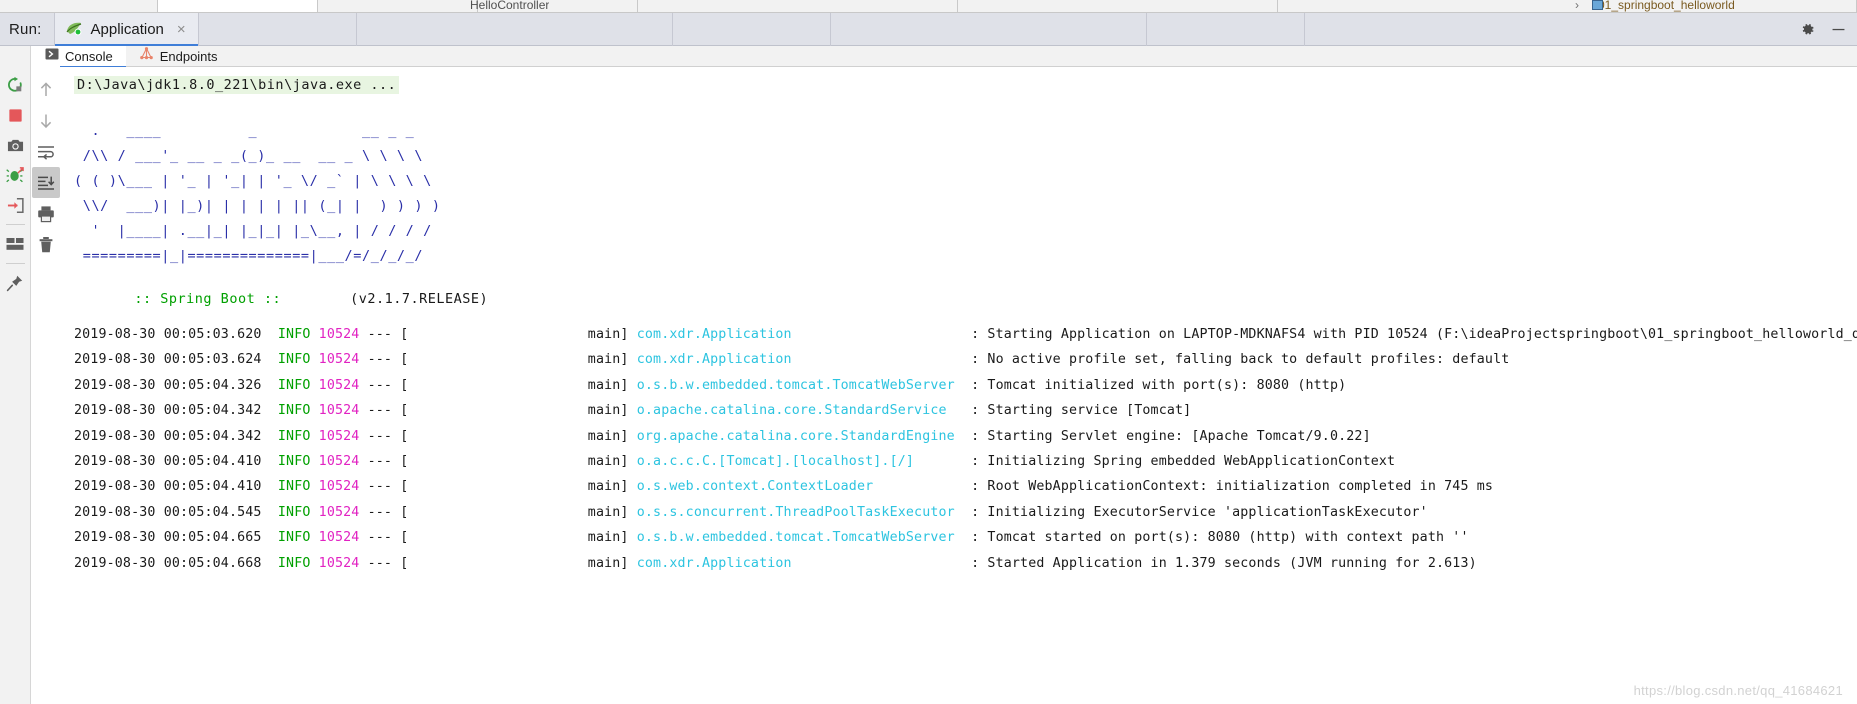 This screenshot has width=1857, height=704. I want to click on log-timestamp: 2019-08-30 00:05:04.665, so click(176, 538).